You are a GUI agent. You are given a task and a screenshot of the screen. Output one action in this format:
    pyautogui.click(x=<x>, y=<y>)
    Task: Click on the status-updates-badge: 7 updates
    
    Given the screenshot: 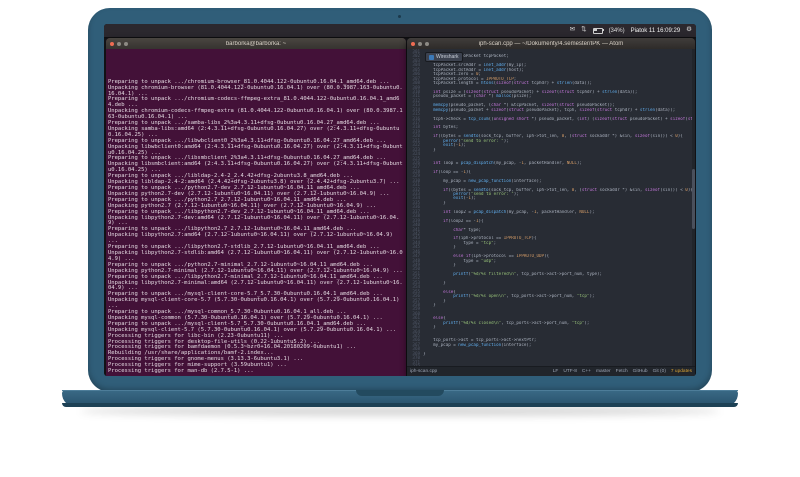 What is the action you would take?
    pyautogui.click(x=681, y=371)
    